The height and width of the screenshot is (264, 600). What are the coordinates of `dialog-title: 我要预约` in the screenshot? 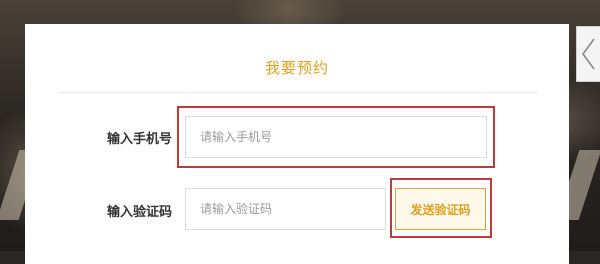 It's located at (296, 68).